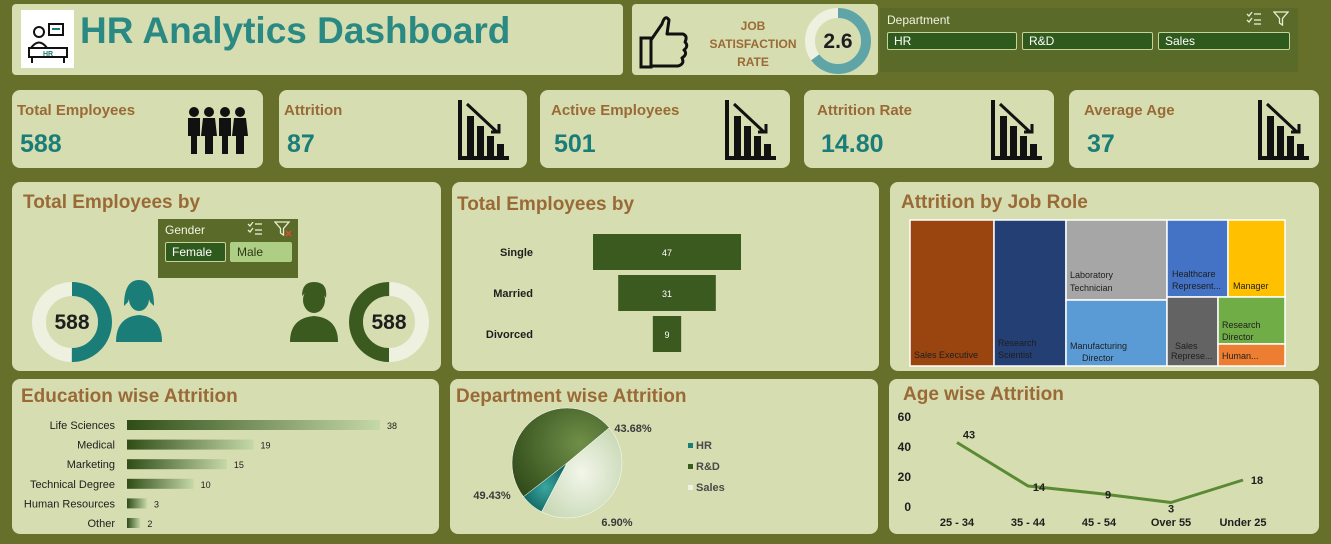 The height and width of the screenshot is (544, 1331). I want to click on pie-percent-label: 49.43%, so click(492, 496).